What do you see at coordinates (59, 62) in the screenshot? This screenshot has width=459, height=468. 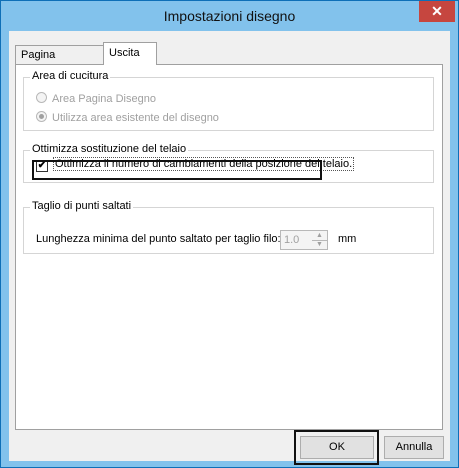 I see `tab-pagina-disegno: Pagina Disegno` at bounding box center [59, 62].